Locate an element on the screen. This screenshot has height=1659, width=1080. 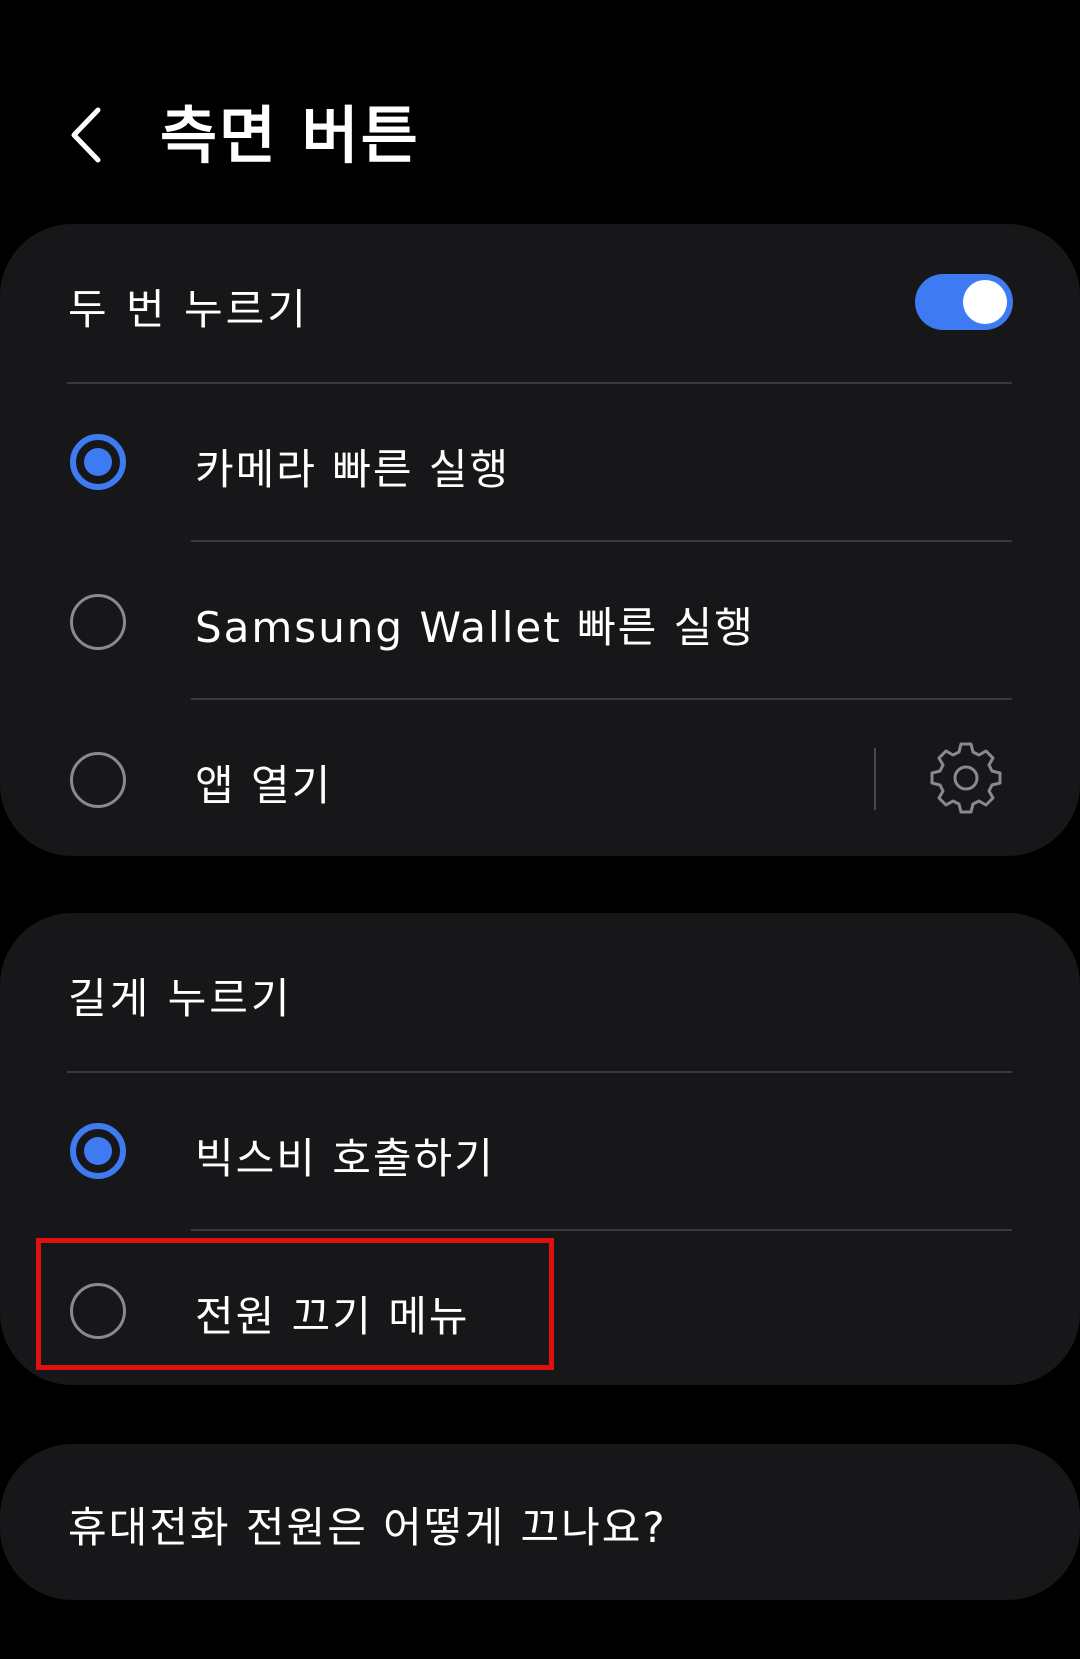
option-camera-quick-launch: 카메라 빠른 실행 is located at coordinates (540, 462).